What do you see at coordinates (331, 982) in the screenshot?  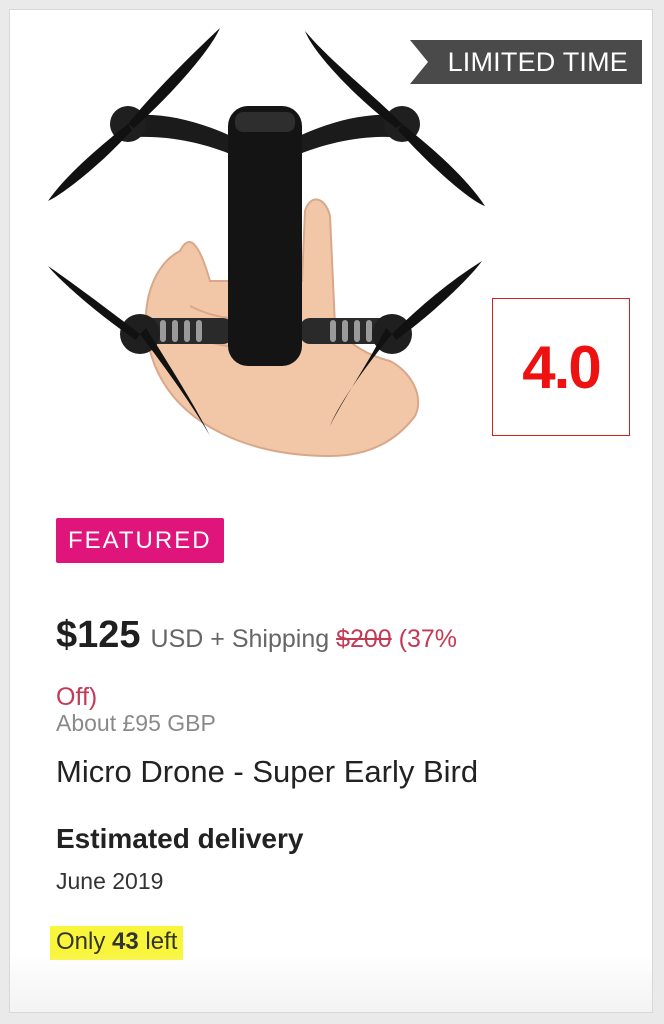 I see `card-bottom-shade` at bounding box center [331, 982].